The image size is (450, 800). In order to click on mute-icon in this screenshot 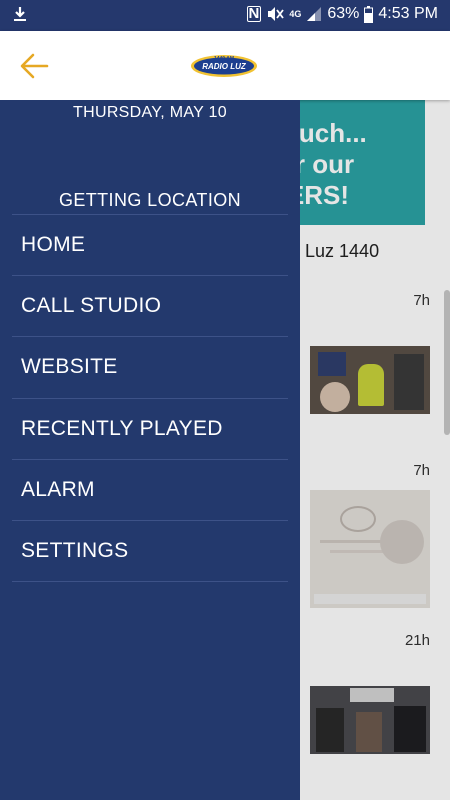, I will do `click(276, 14)`.